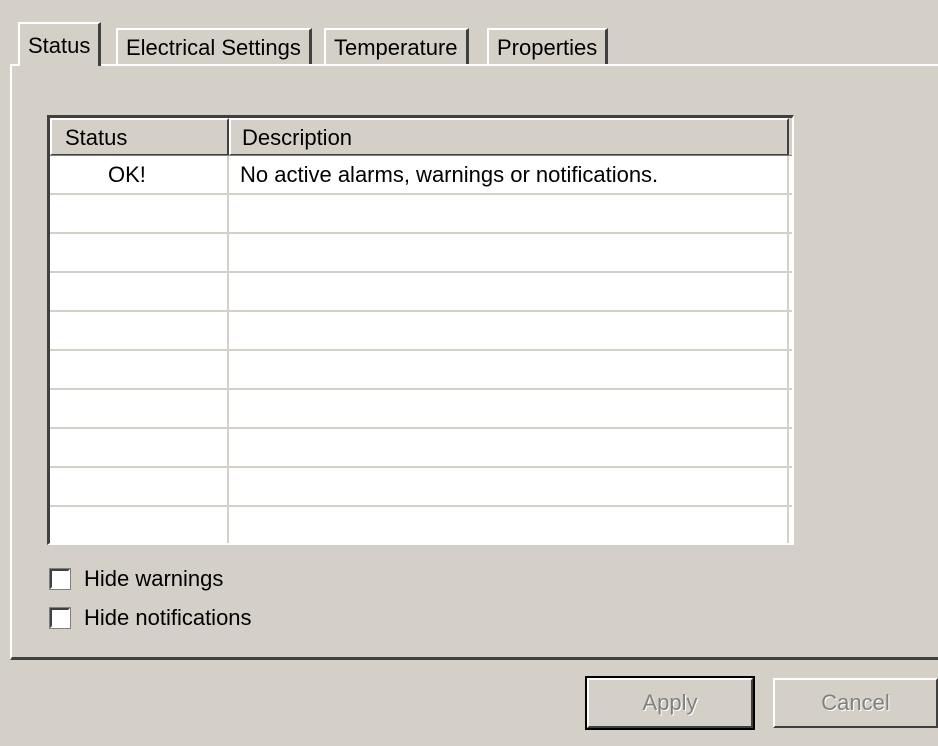 Image resolution: width=938 pixels, height=746 pixels. What do you see at coordinates (509, 136) in the screenshot?
I see `column-header-description: Description` at bounding box center [509, 136].